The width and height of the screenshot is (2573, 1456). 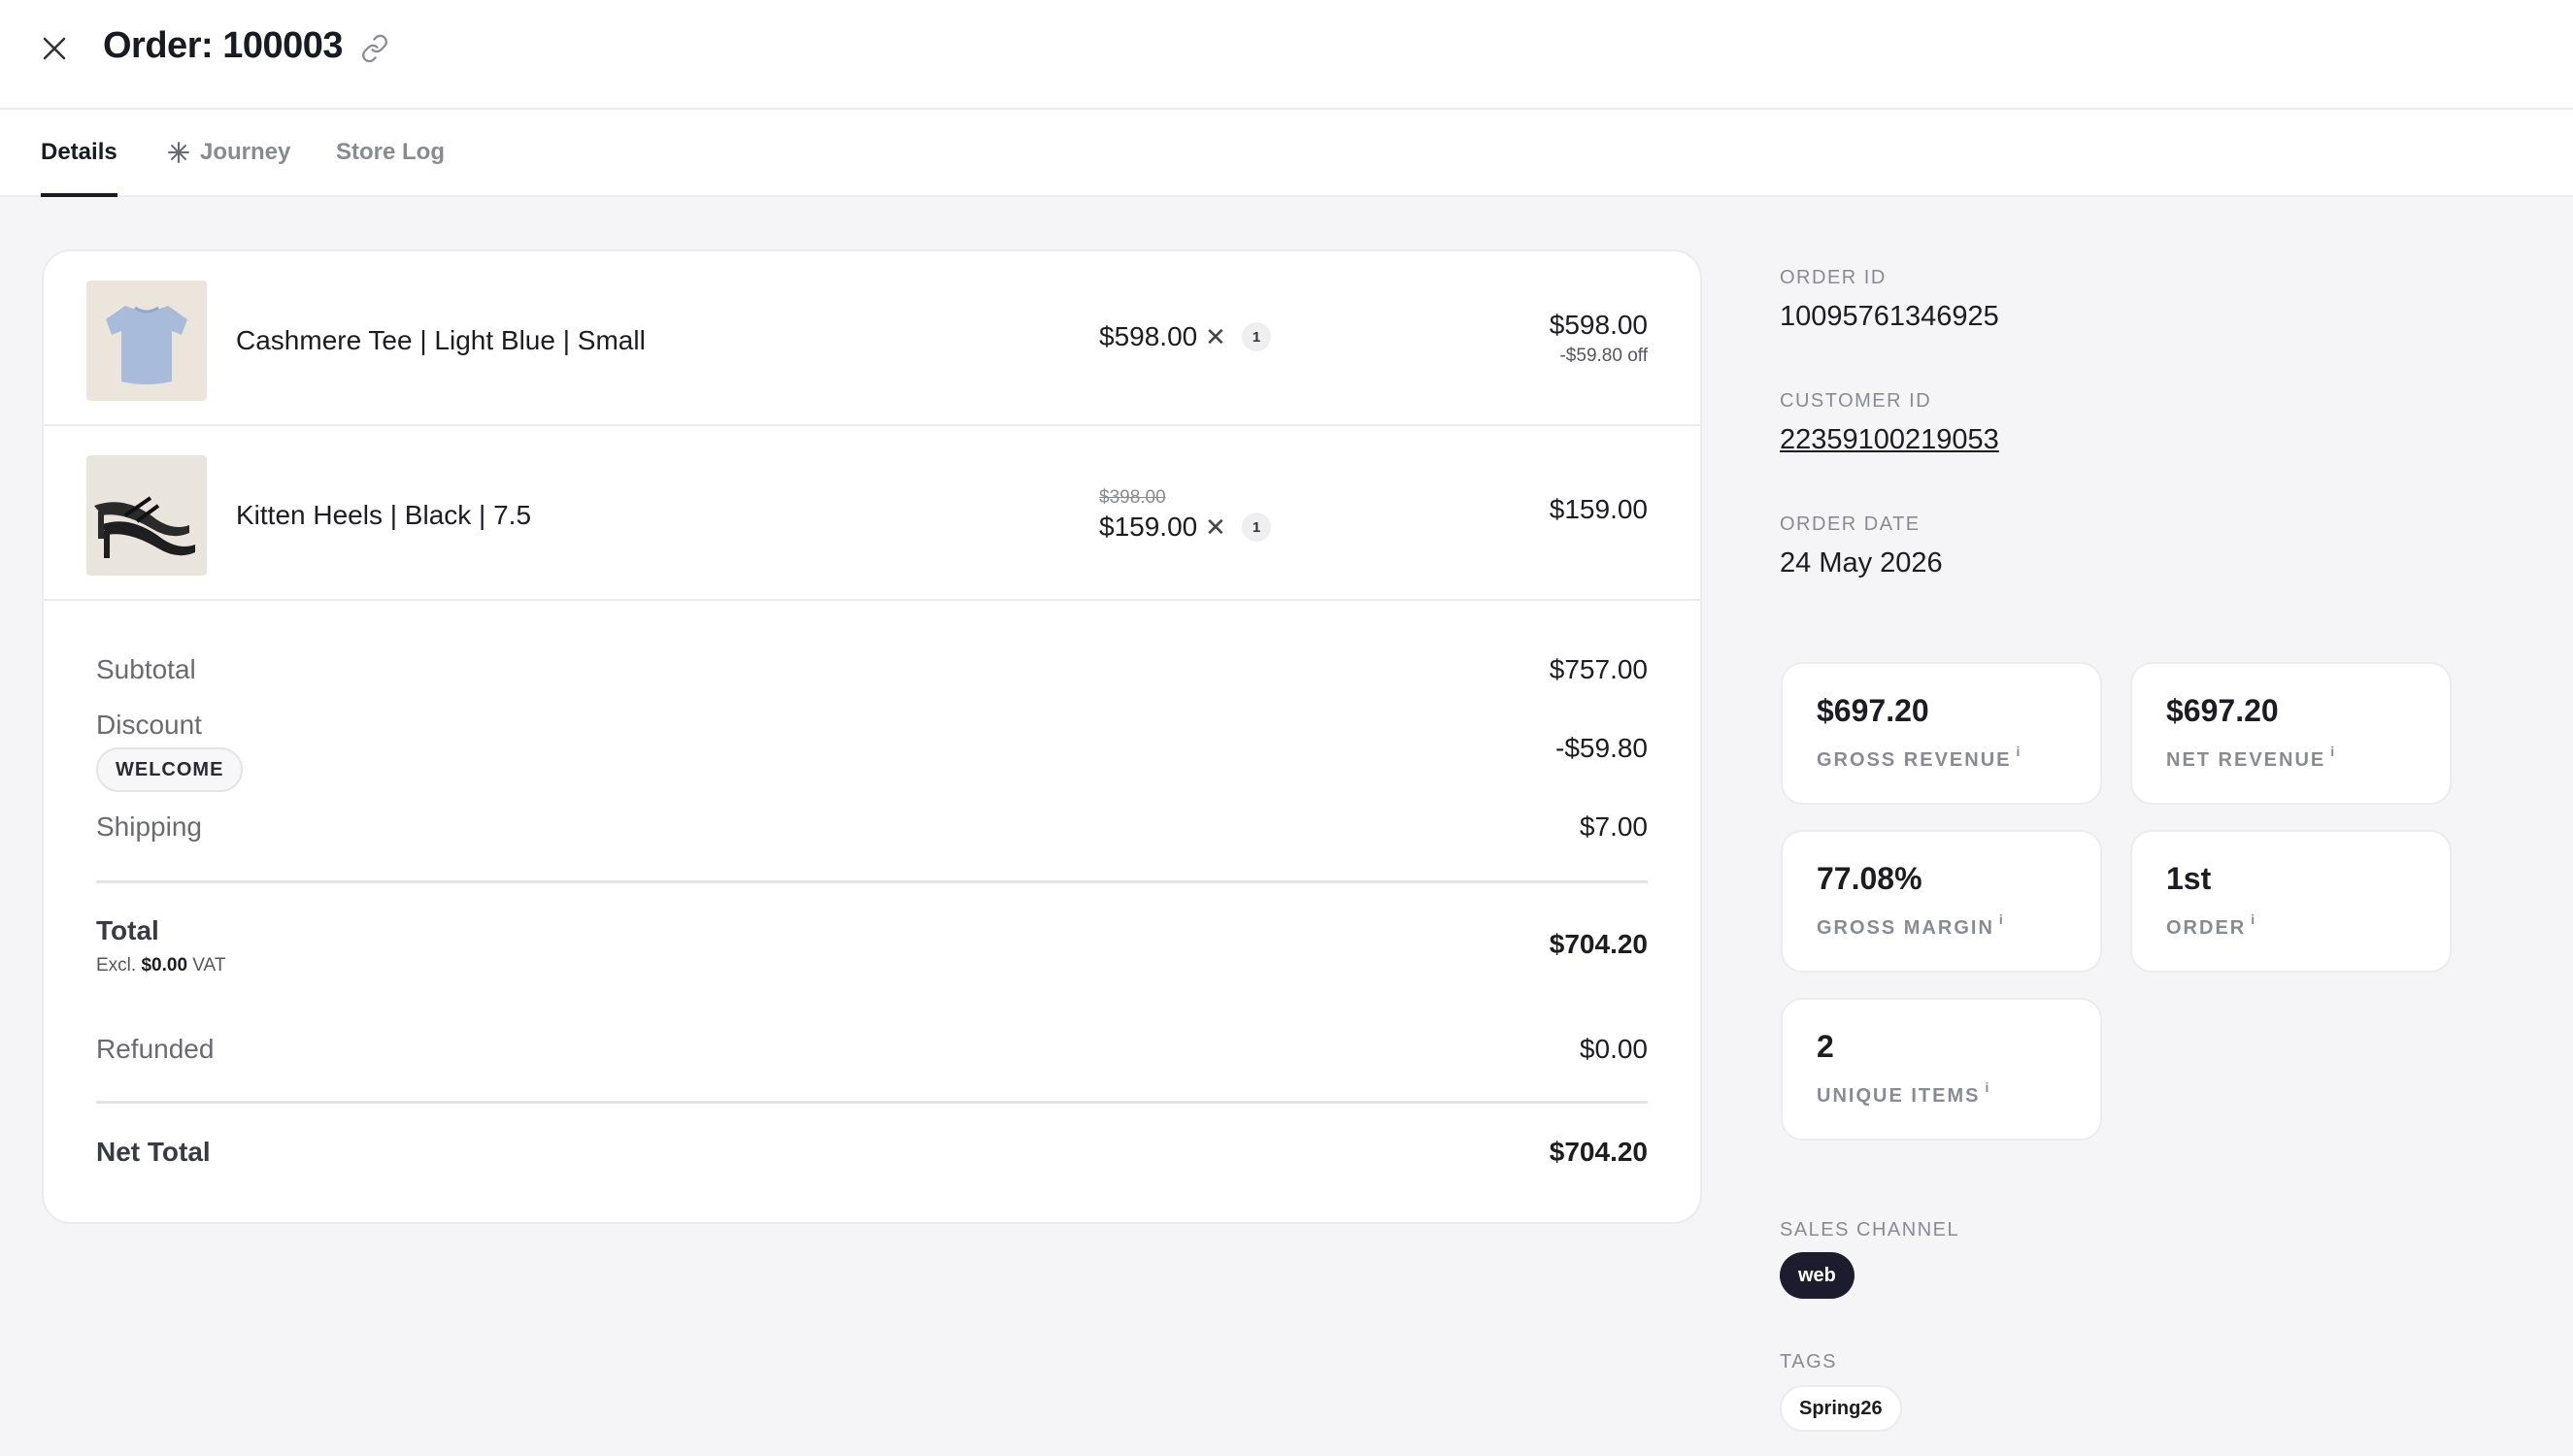 What do you see at coordinates (1841, 1408) in the screenshot?
I see `tag-badge: Spring26` at bounding box center [1841, 1408].